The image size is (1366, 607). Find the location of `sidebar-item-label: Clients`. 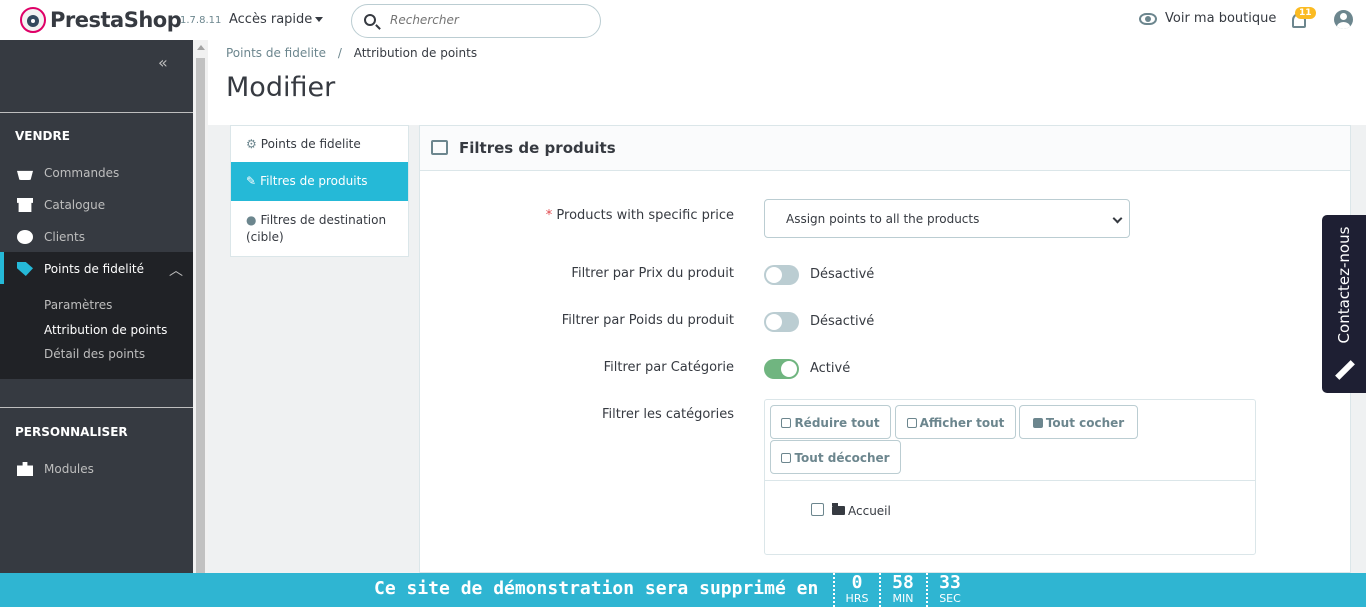

sidebar-item-label: Clients is located at coordinates (64, 237).